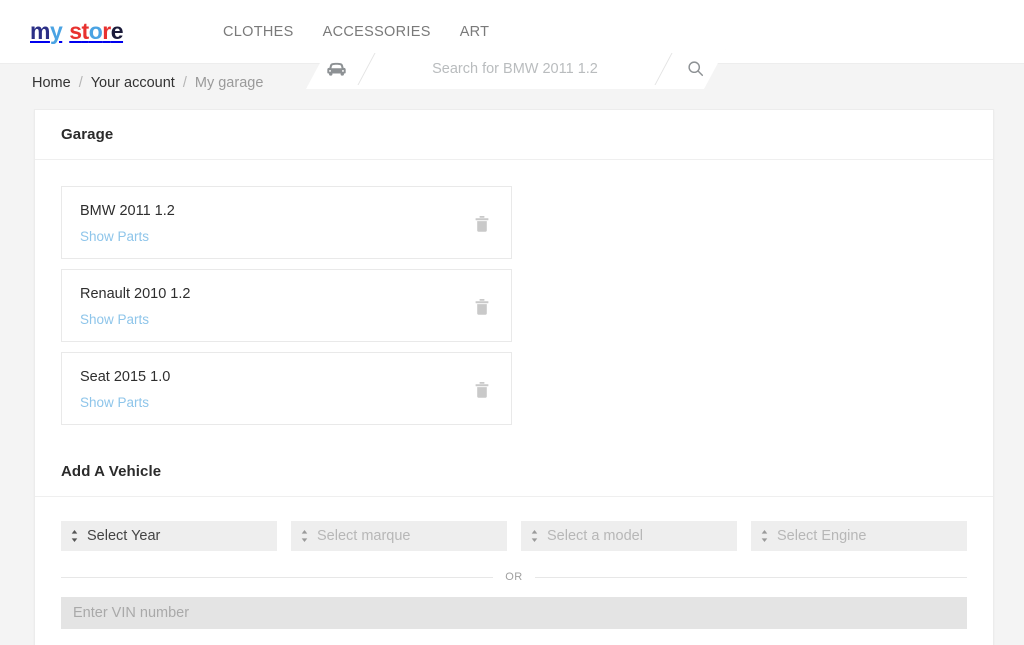 The height and width of the screenshot is (645, 1024). I want to click on vehicle-card: Seat 2015 1.0 Show Parts, so click(286, 388).